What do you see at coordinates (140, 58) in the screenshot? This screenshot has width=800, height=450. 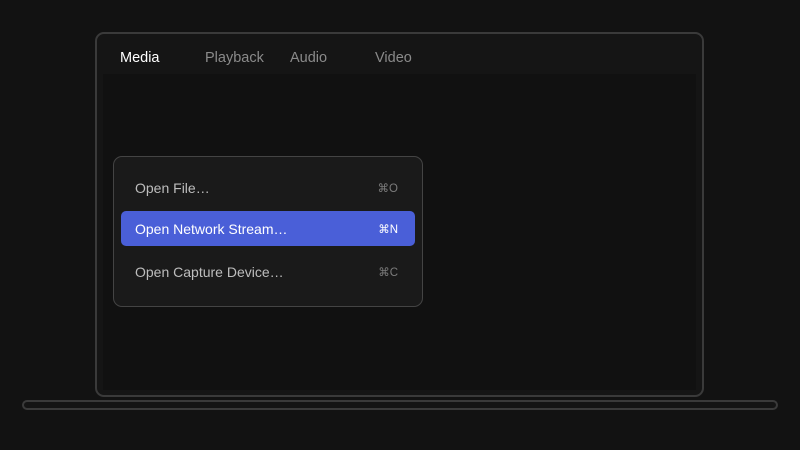 I see `menu-media: Media` at bounding box center [140, 58].